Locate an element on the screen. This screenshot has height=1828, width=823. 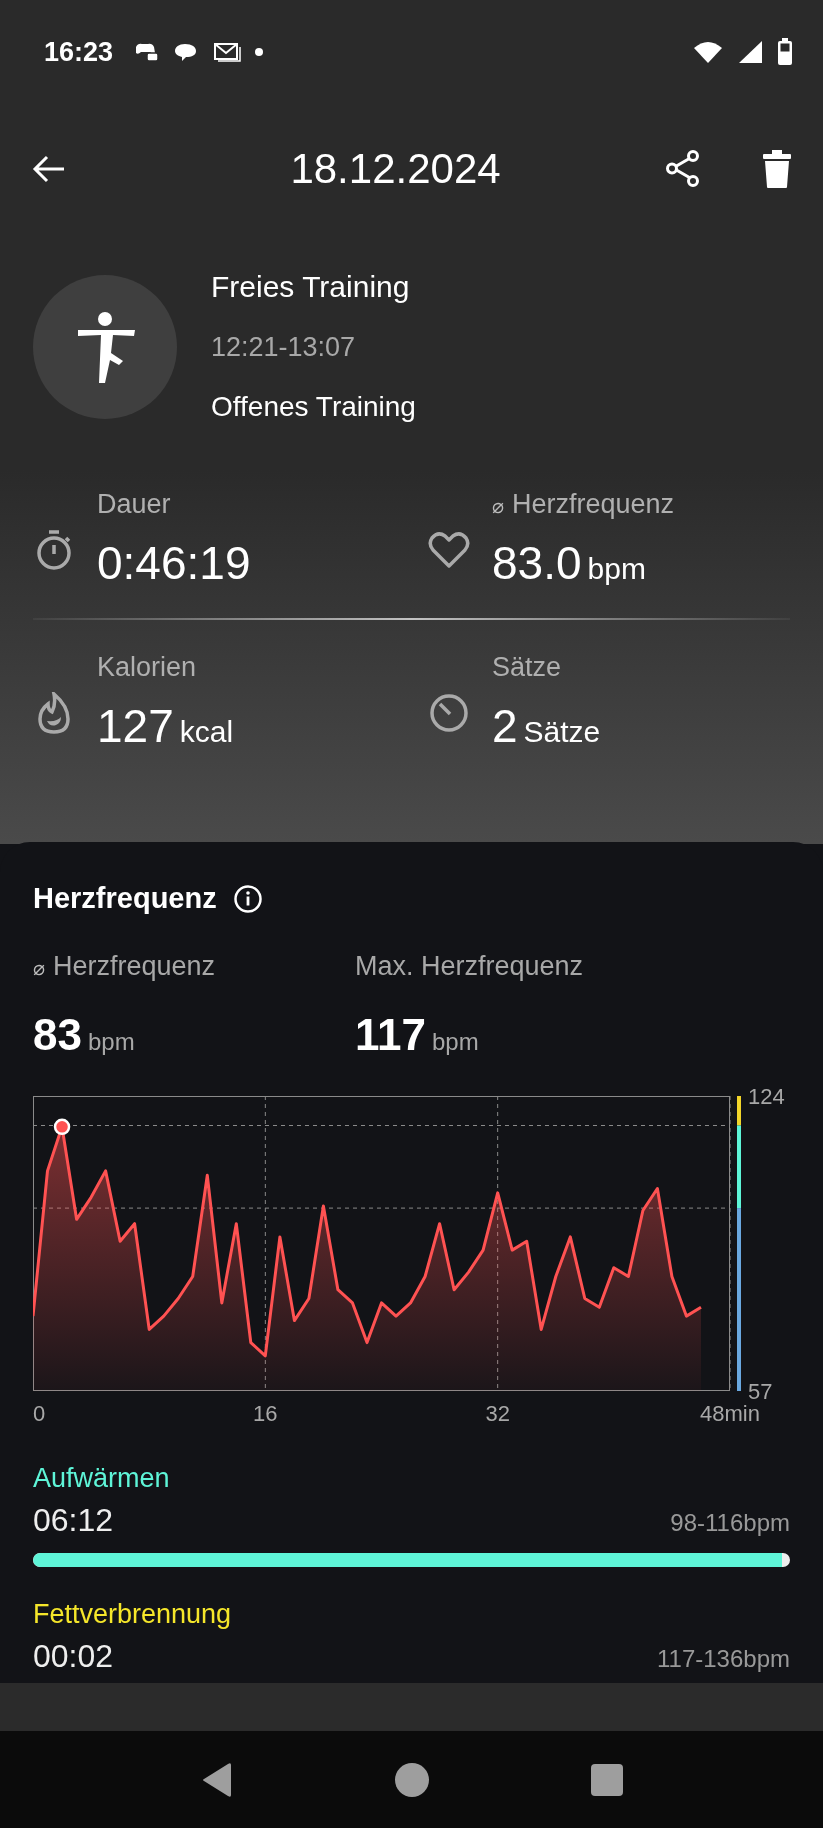
mail-icon is located at coordinates (227, 52).